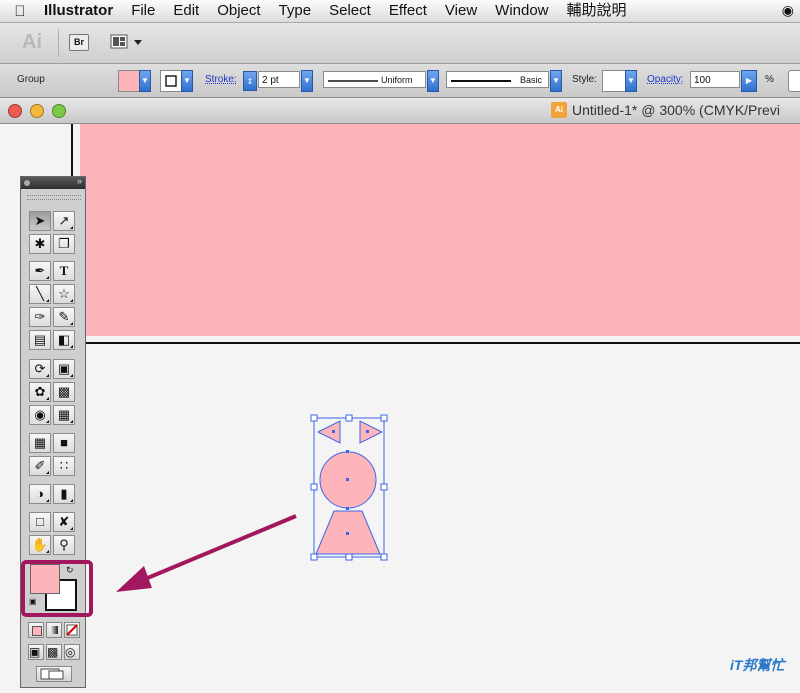  Describe the element at coordinates (72, 630) in the screenshot. I see `none-mode-button` at that location.